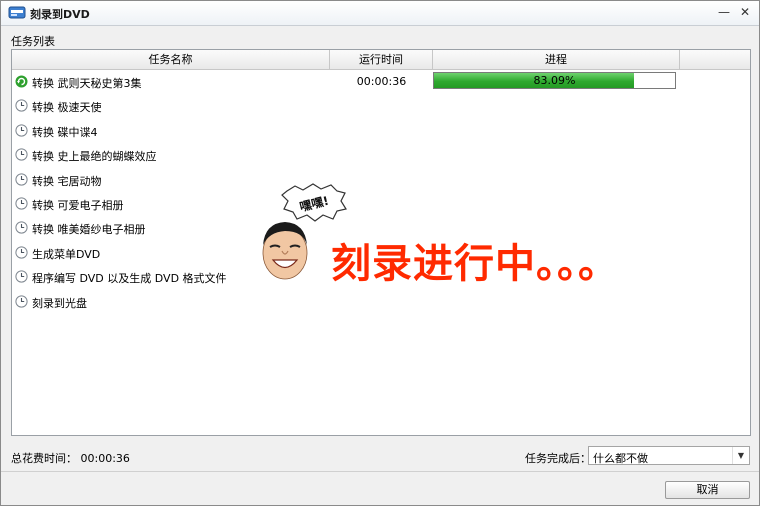 This screenshot has height=506, width=760. I want to click on progress-percent: 83.09%, so click(554, 80).